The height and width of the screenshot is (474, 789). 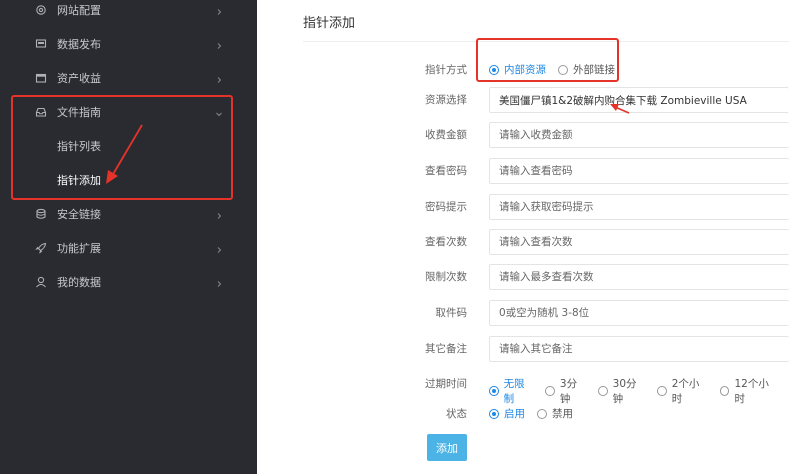 I want to click on chevron-down-icon, so click(x=219, y=112).